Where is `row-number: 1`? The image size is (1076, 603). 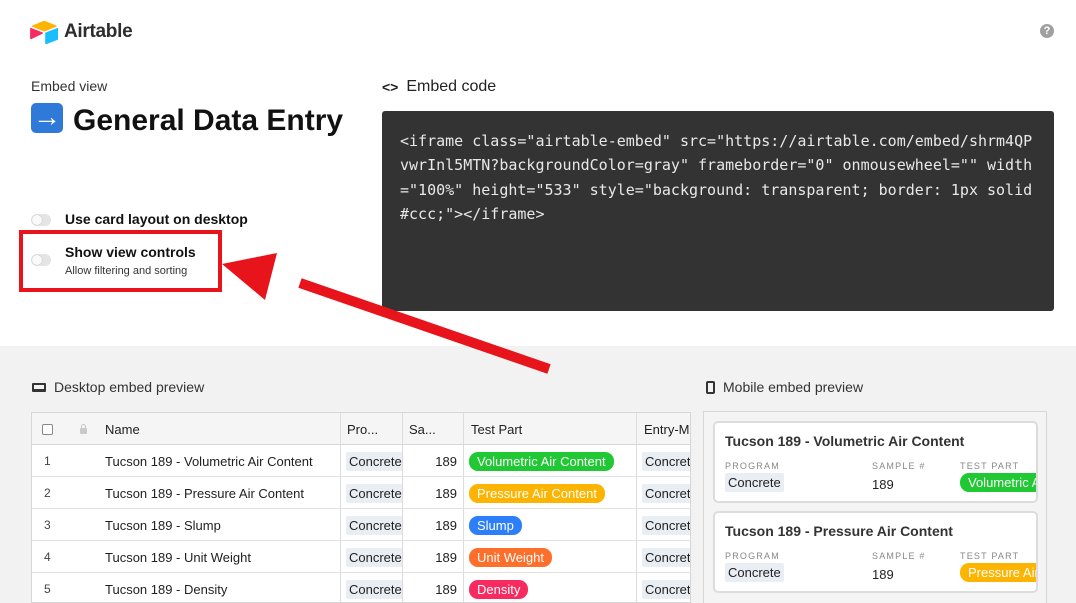 row-number: 1 is located at coordinates (47, 461).